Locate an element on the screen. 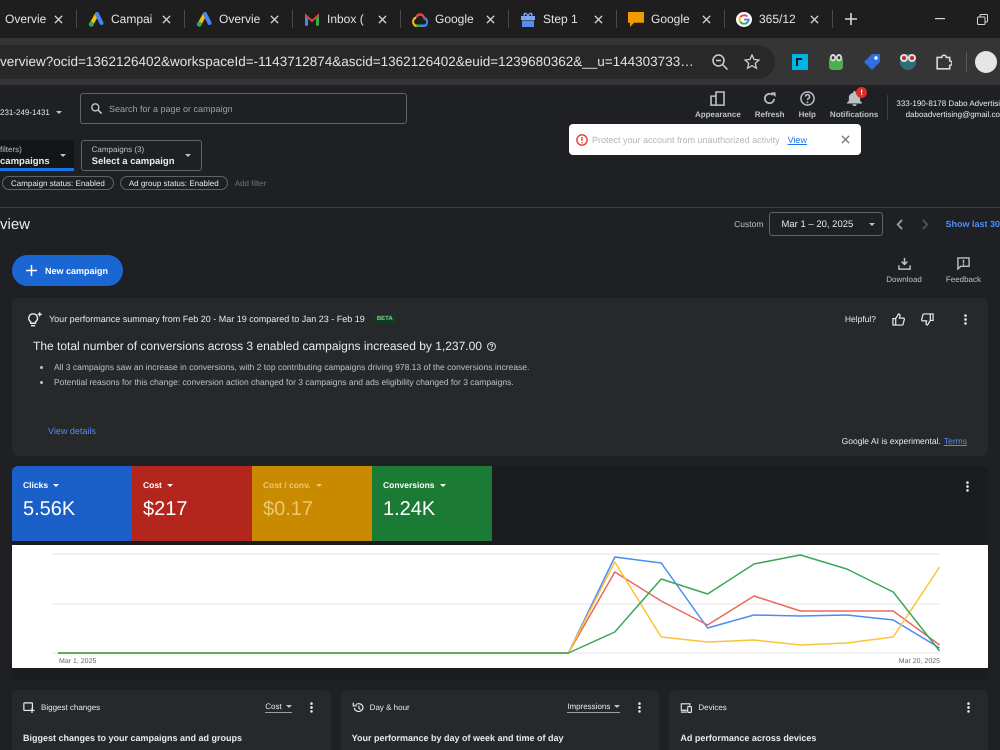 This screenshot has width=1000, height=750. thumbs-up-icon is located at coordinates (898, 319).